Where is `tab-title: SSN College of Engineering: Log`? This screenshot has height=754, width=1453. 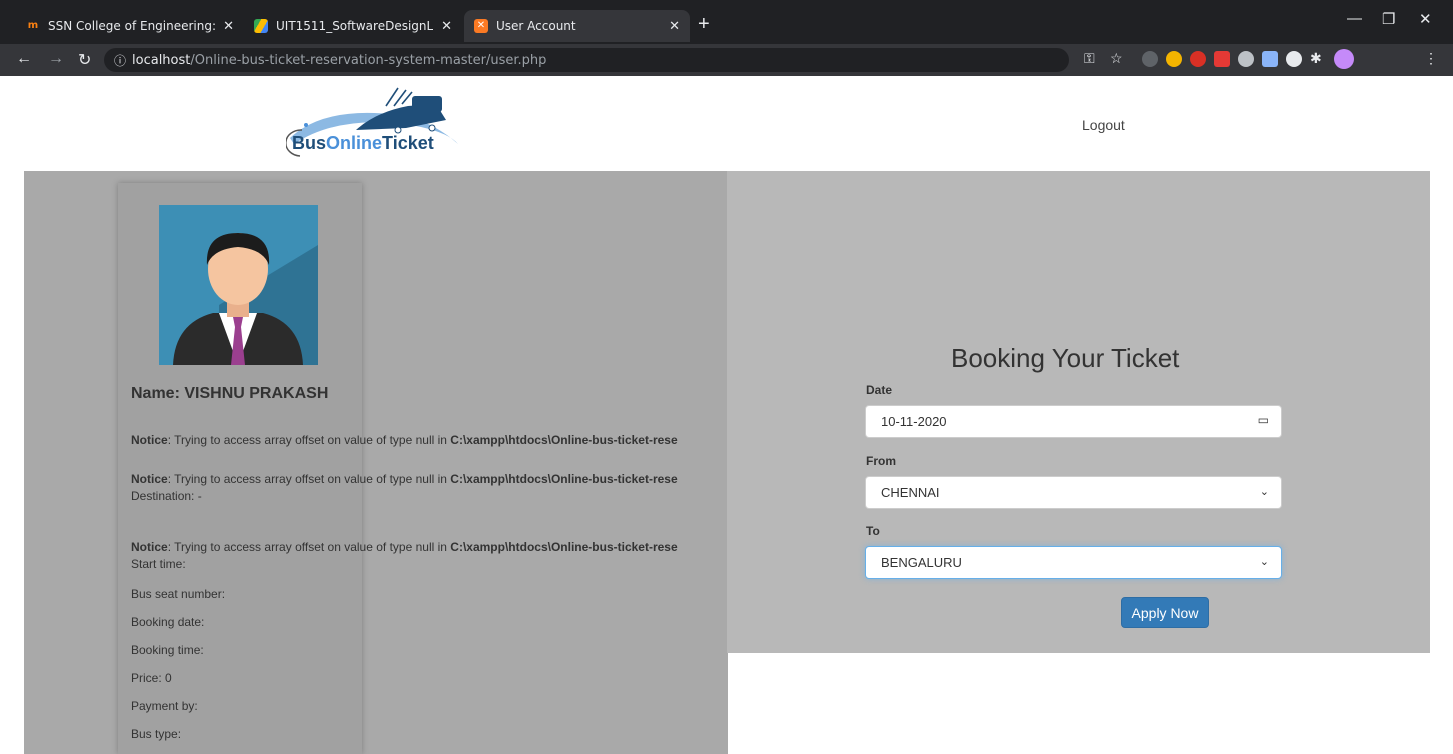
tab-title: SSN College of Engineering: Log is located at coordinates (132, 26).